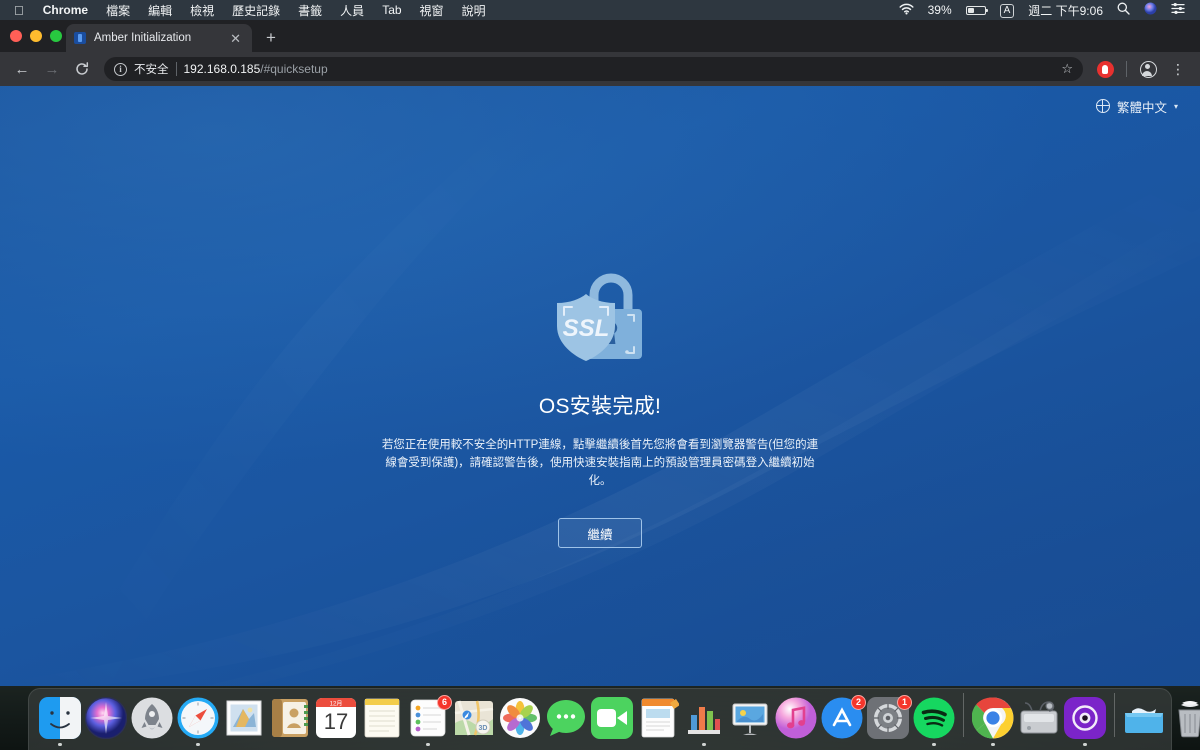 The height and width of the screenshot is (750, 1200). Describe the element at coordinates (1175, 106) in the screenshot. I see `chevron-down-icon: ▾` at that location.